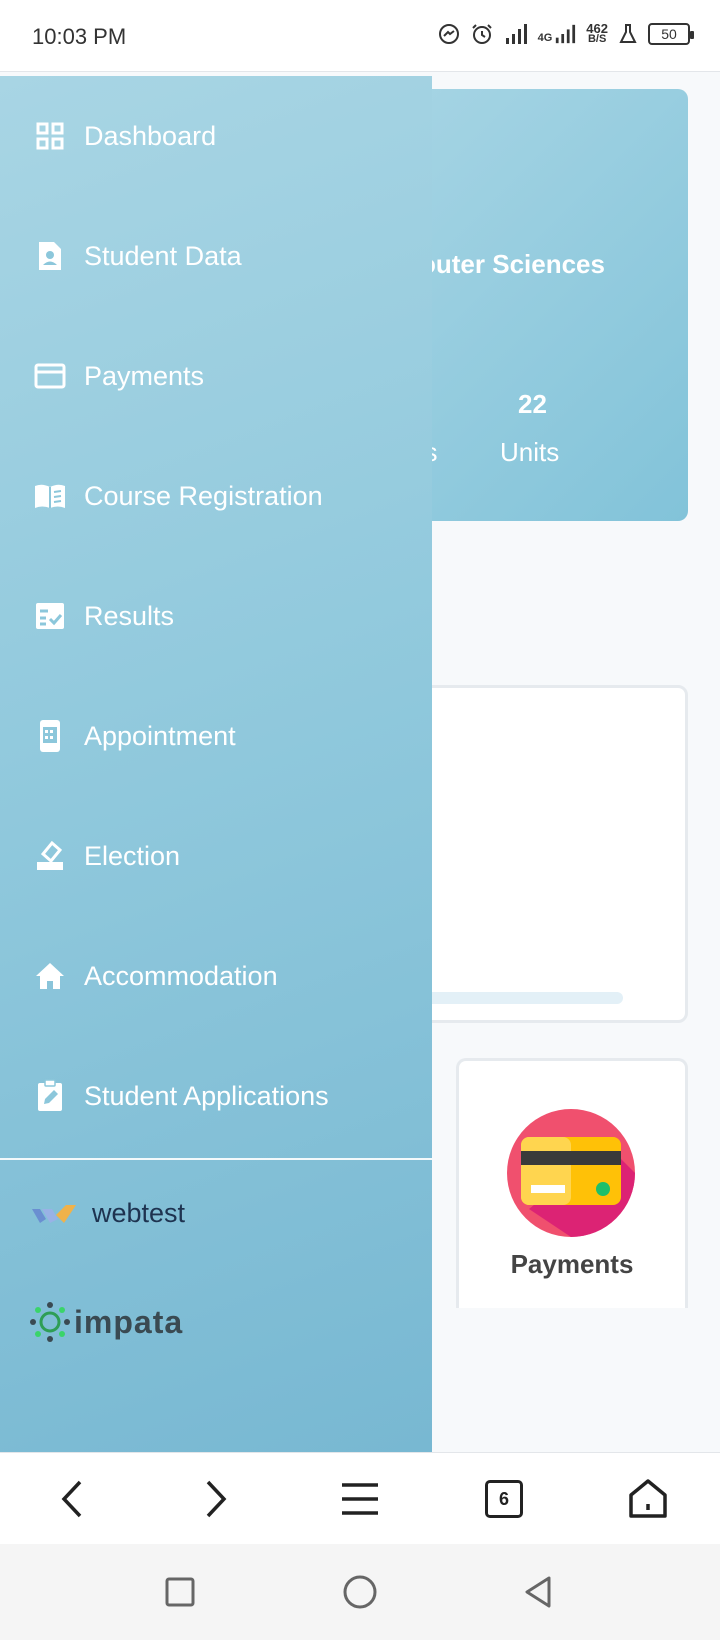 The height and width of the screenshot is (1640, 720). I want to click on browser-toolbar: 6, so click(360, 1498).